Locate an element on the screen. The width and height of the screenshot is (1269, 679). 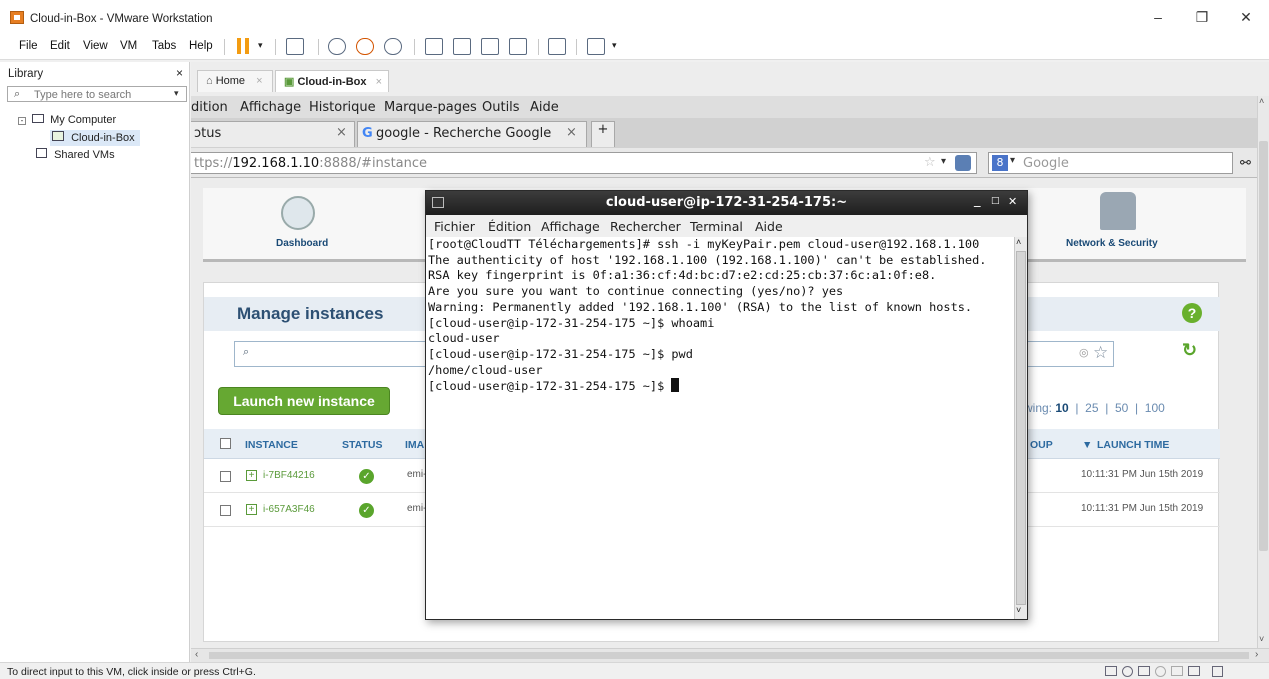
page-size-100: 100 is located at coordinates (1155, 408).